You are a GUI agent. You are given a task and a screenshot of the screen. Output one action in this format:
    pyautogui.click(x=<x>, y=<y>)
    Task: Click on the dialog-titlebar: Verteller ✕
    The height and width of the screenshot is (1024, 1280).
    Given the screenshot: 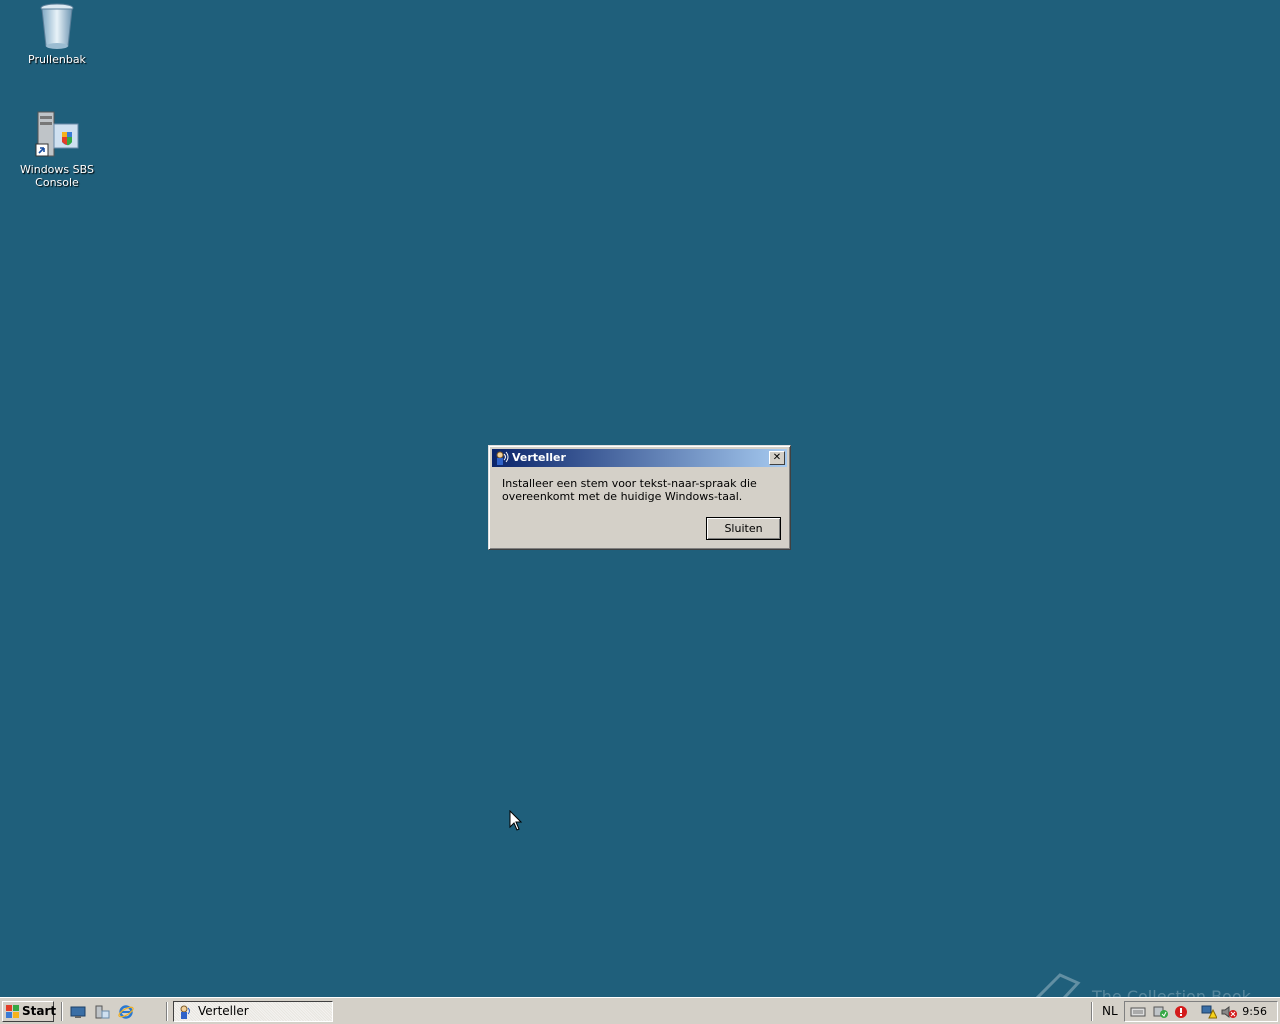 What is the action you would take?
    pyautogui.click(x=639, y=458)
    